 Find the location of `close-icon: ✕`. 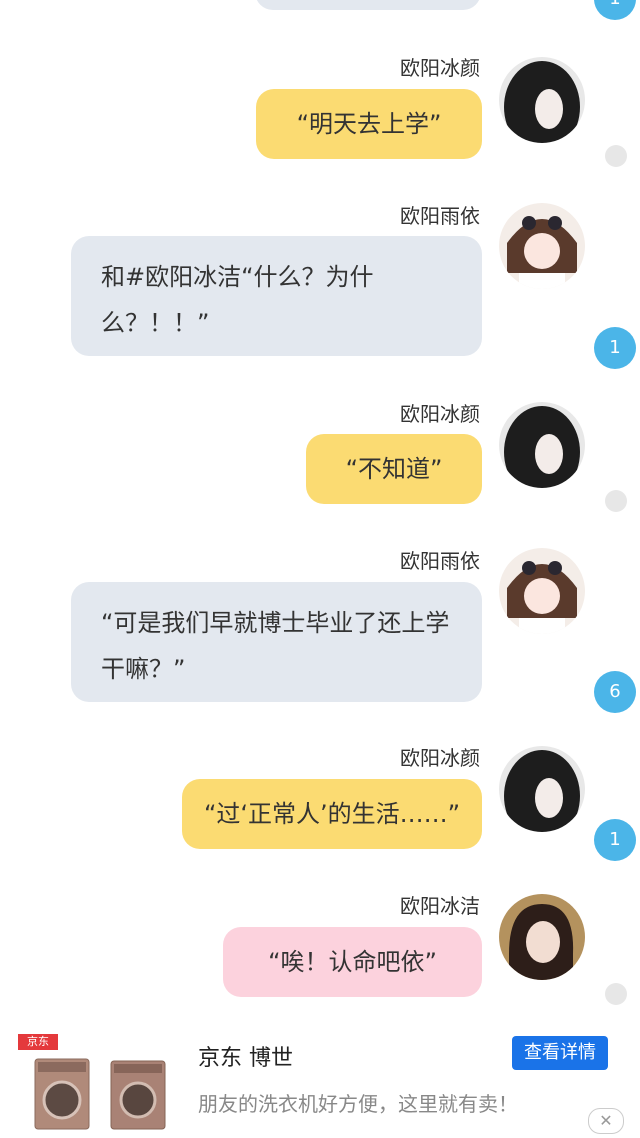

close-icon: ✕ is located at coordinates (606, 1120).